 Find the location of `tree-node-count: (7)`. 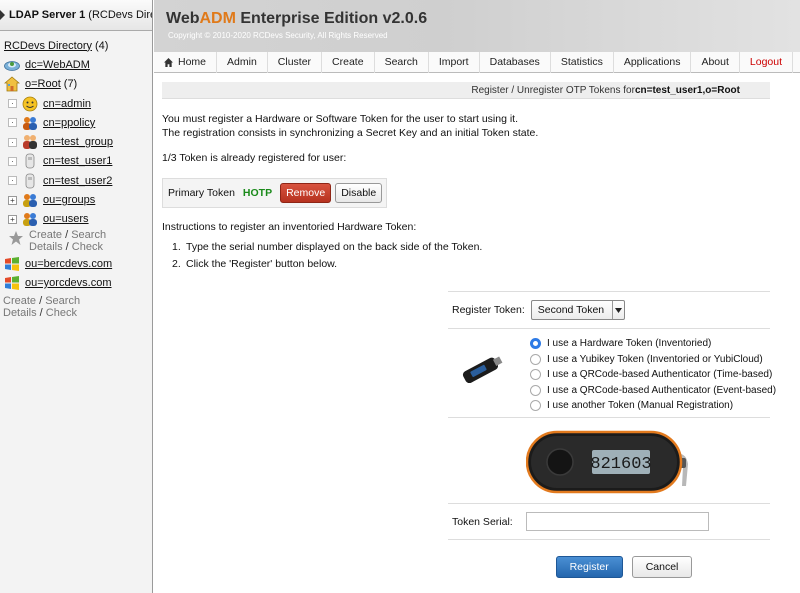

tree-node-count: (7) is located at coordinates (70, 84).